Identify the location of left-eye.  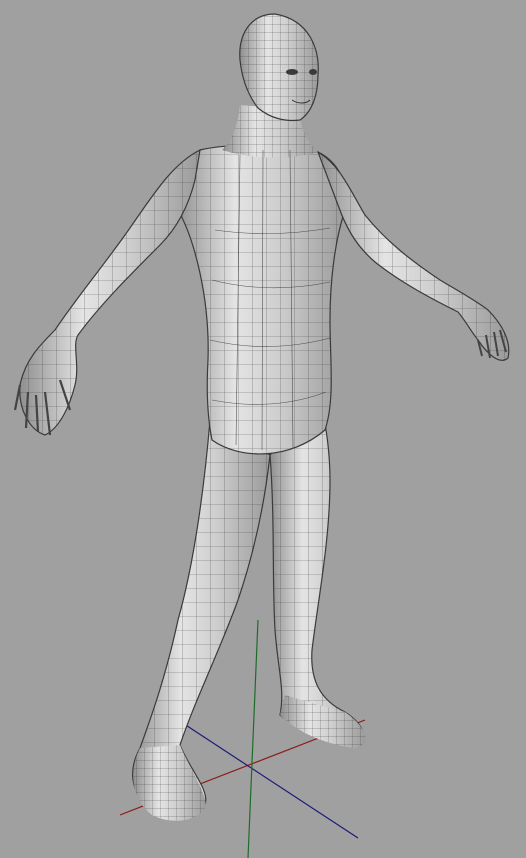
(292, 72).